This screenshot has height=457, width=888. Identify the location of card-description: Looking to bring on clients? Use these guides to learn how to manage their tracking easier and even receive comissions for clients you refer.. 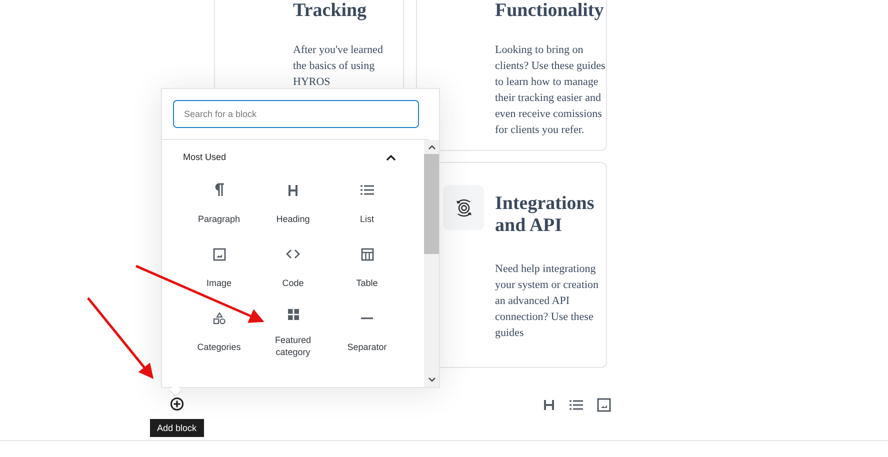
(550, 90).